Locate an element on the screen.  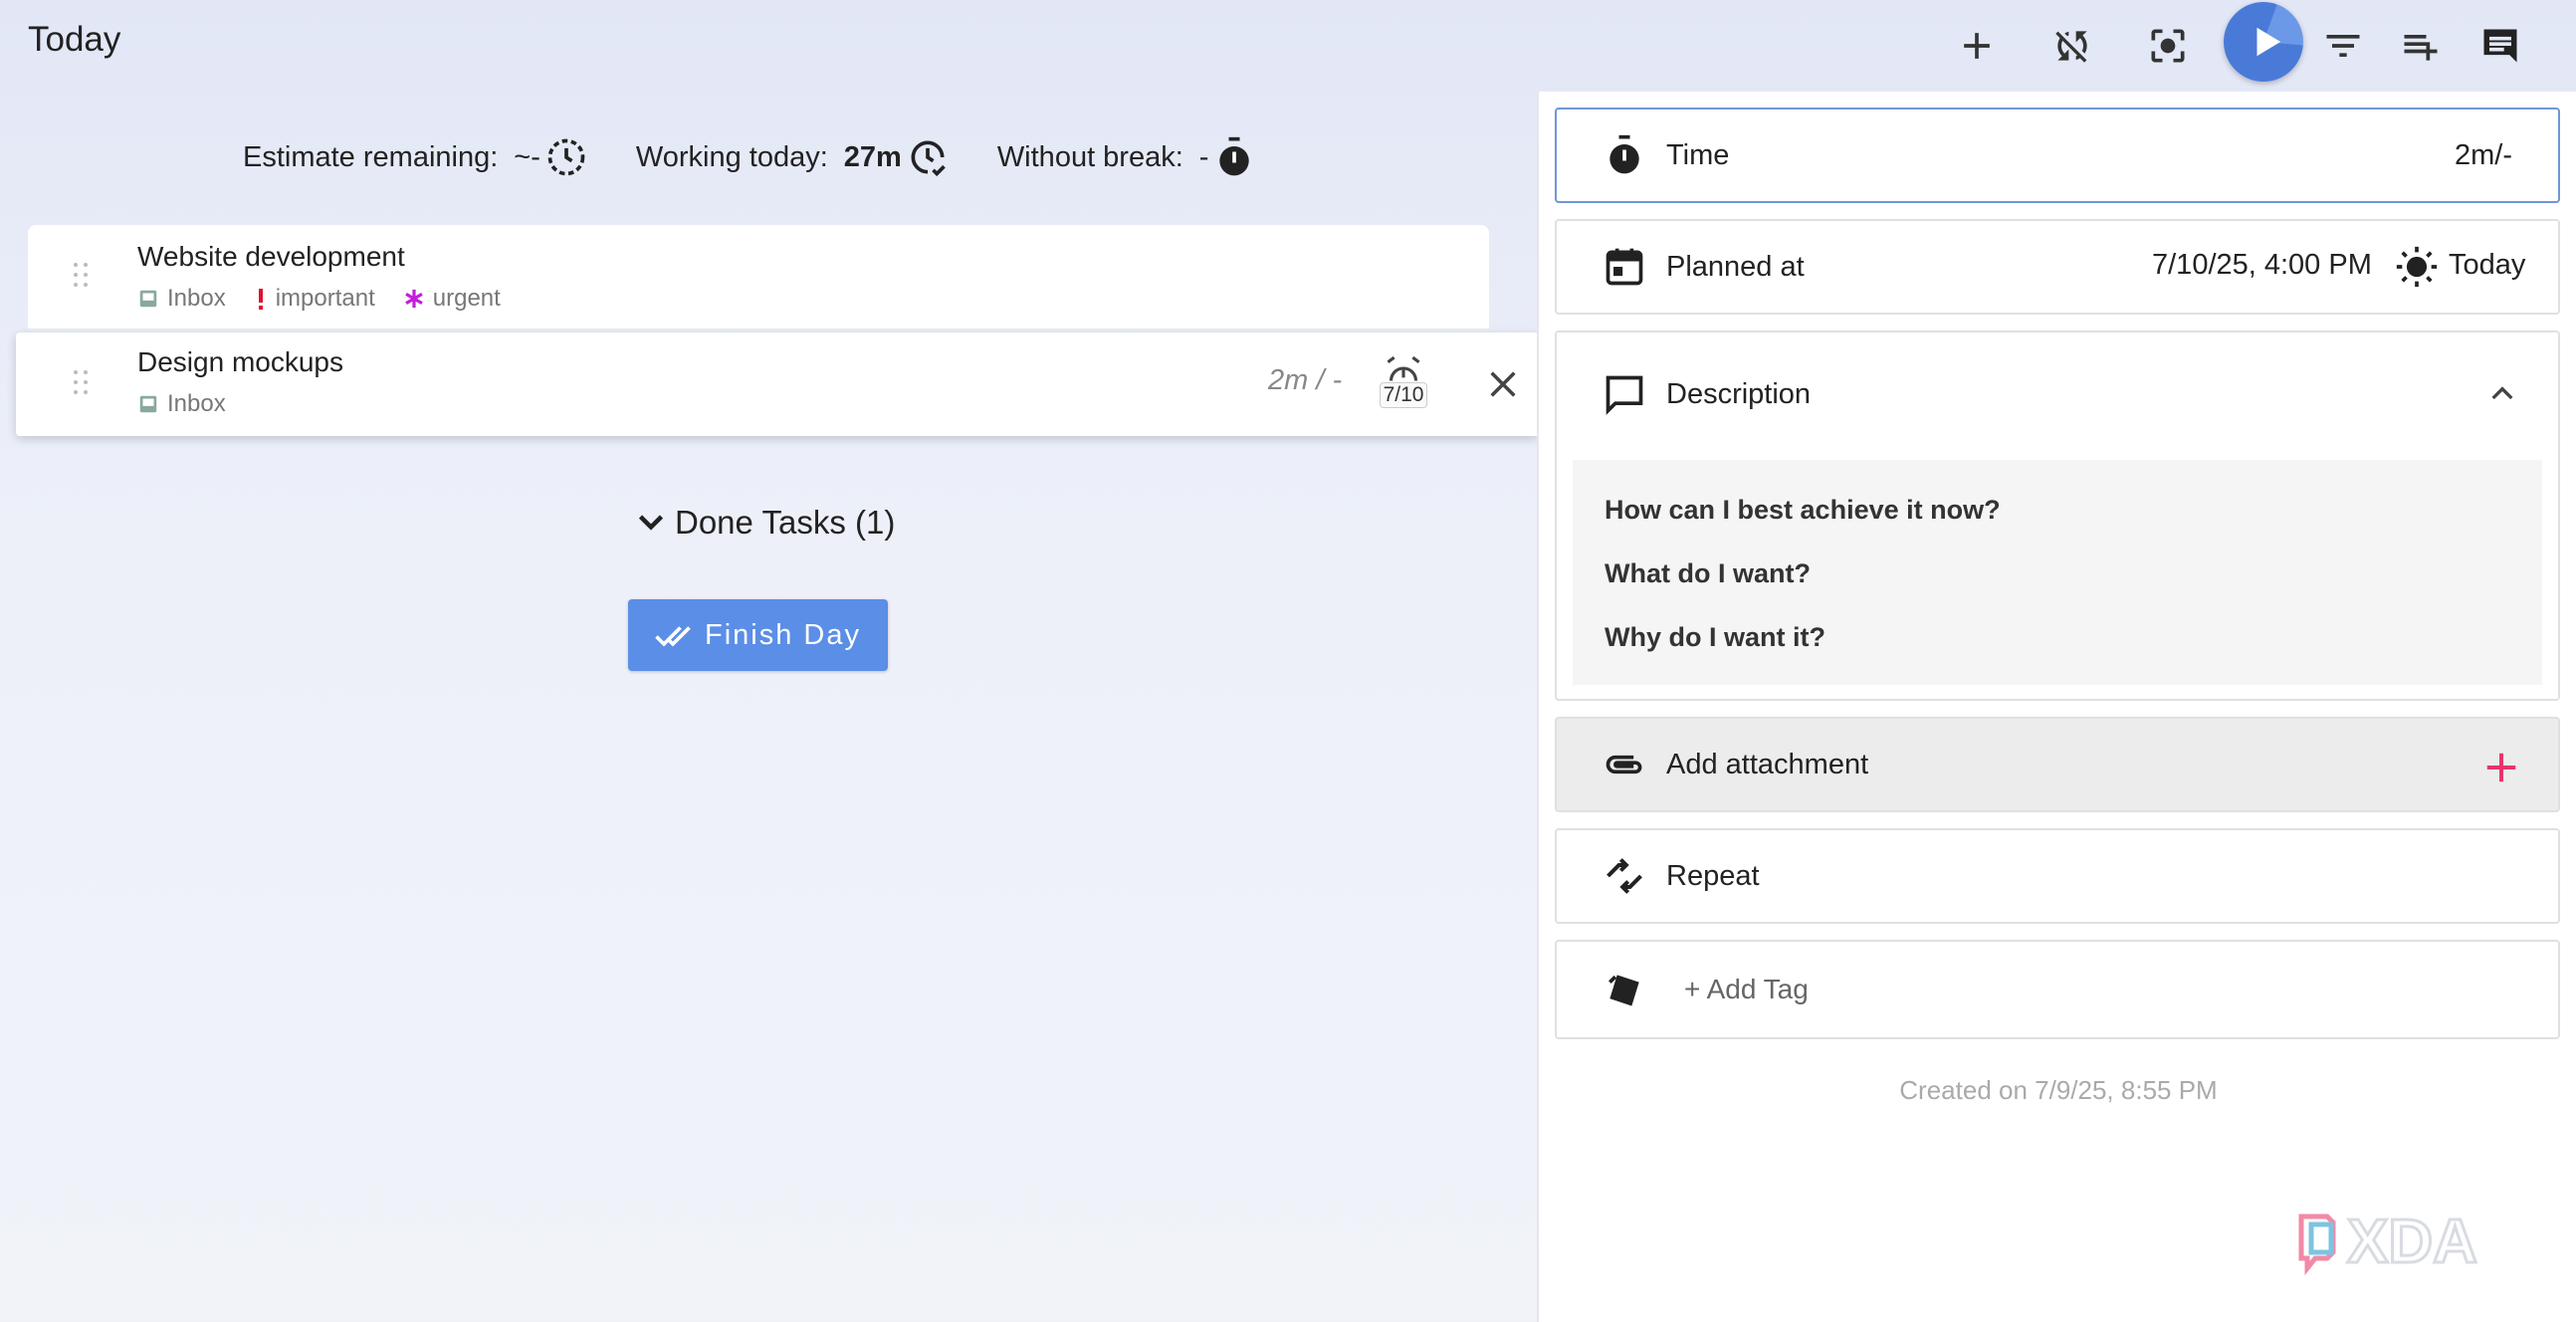
repeat-label: Repeat is located at coordinates (1713, 876).